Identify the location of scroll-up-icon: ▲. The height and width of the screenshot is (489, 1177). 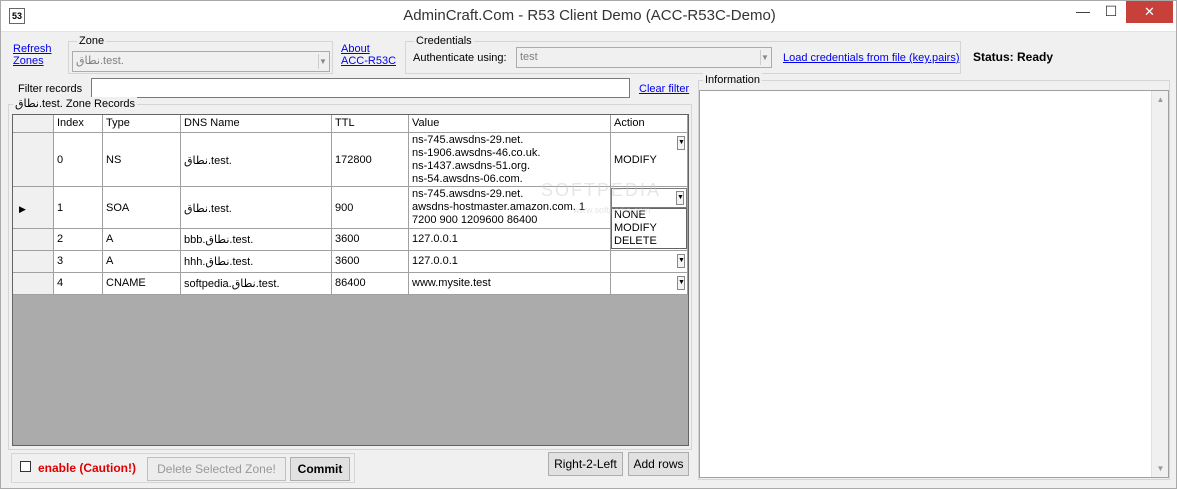
(1160, 99).